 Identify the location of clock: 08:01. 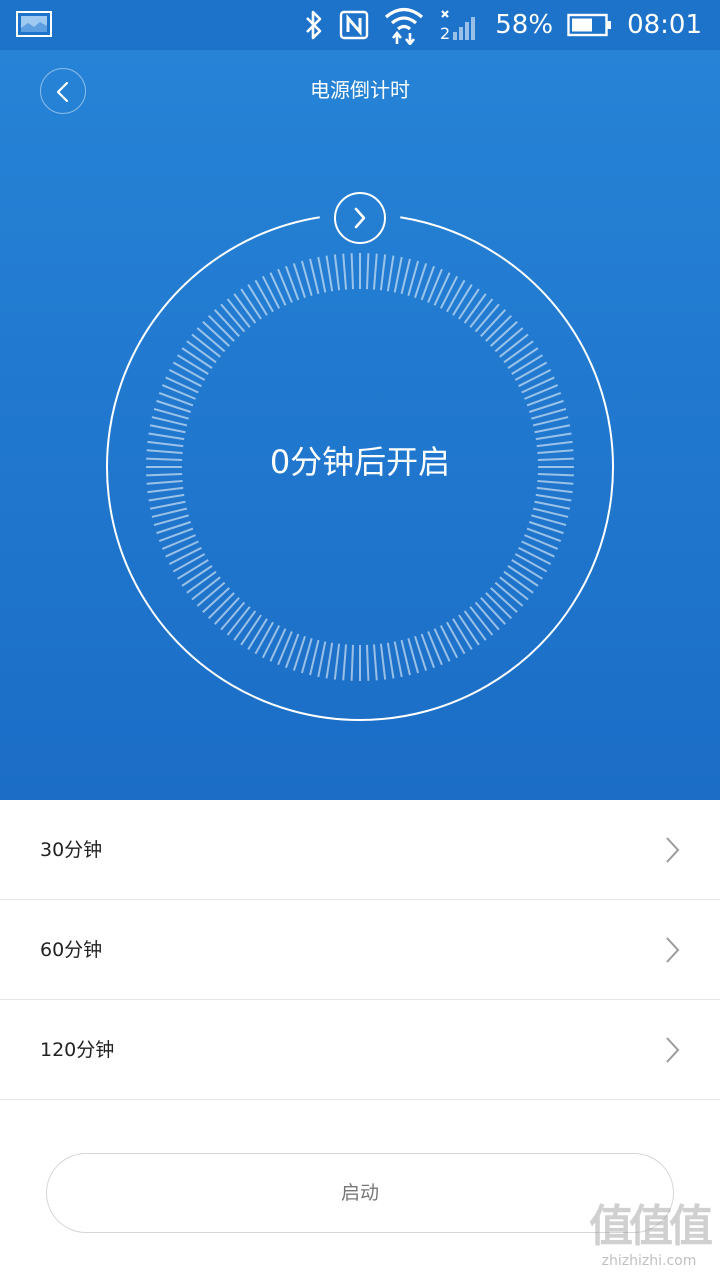
(664, 25).